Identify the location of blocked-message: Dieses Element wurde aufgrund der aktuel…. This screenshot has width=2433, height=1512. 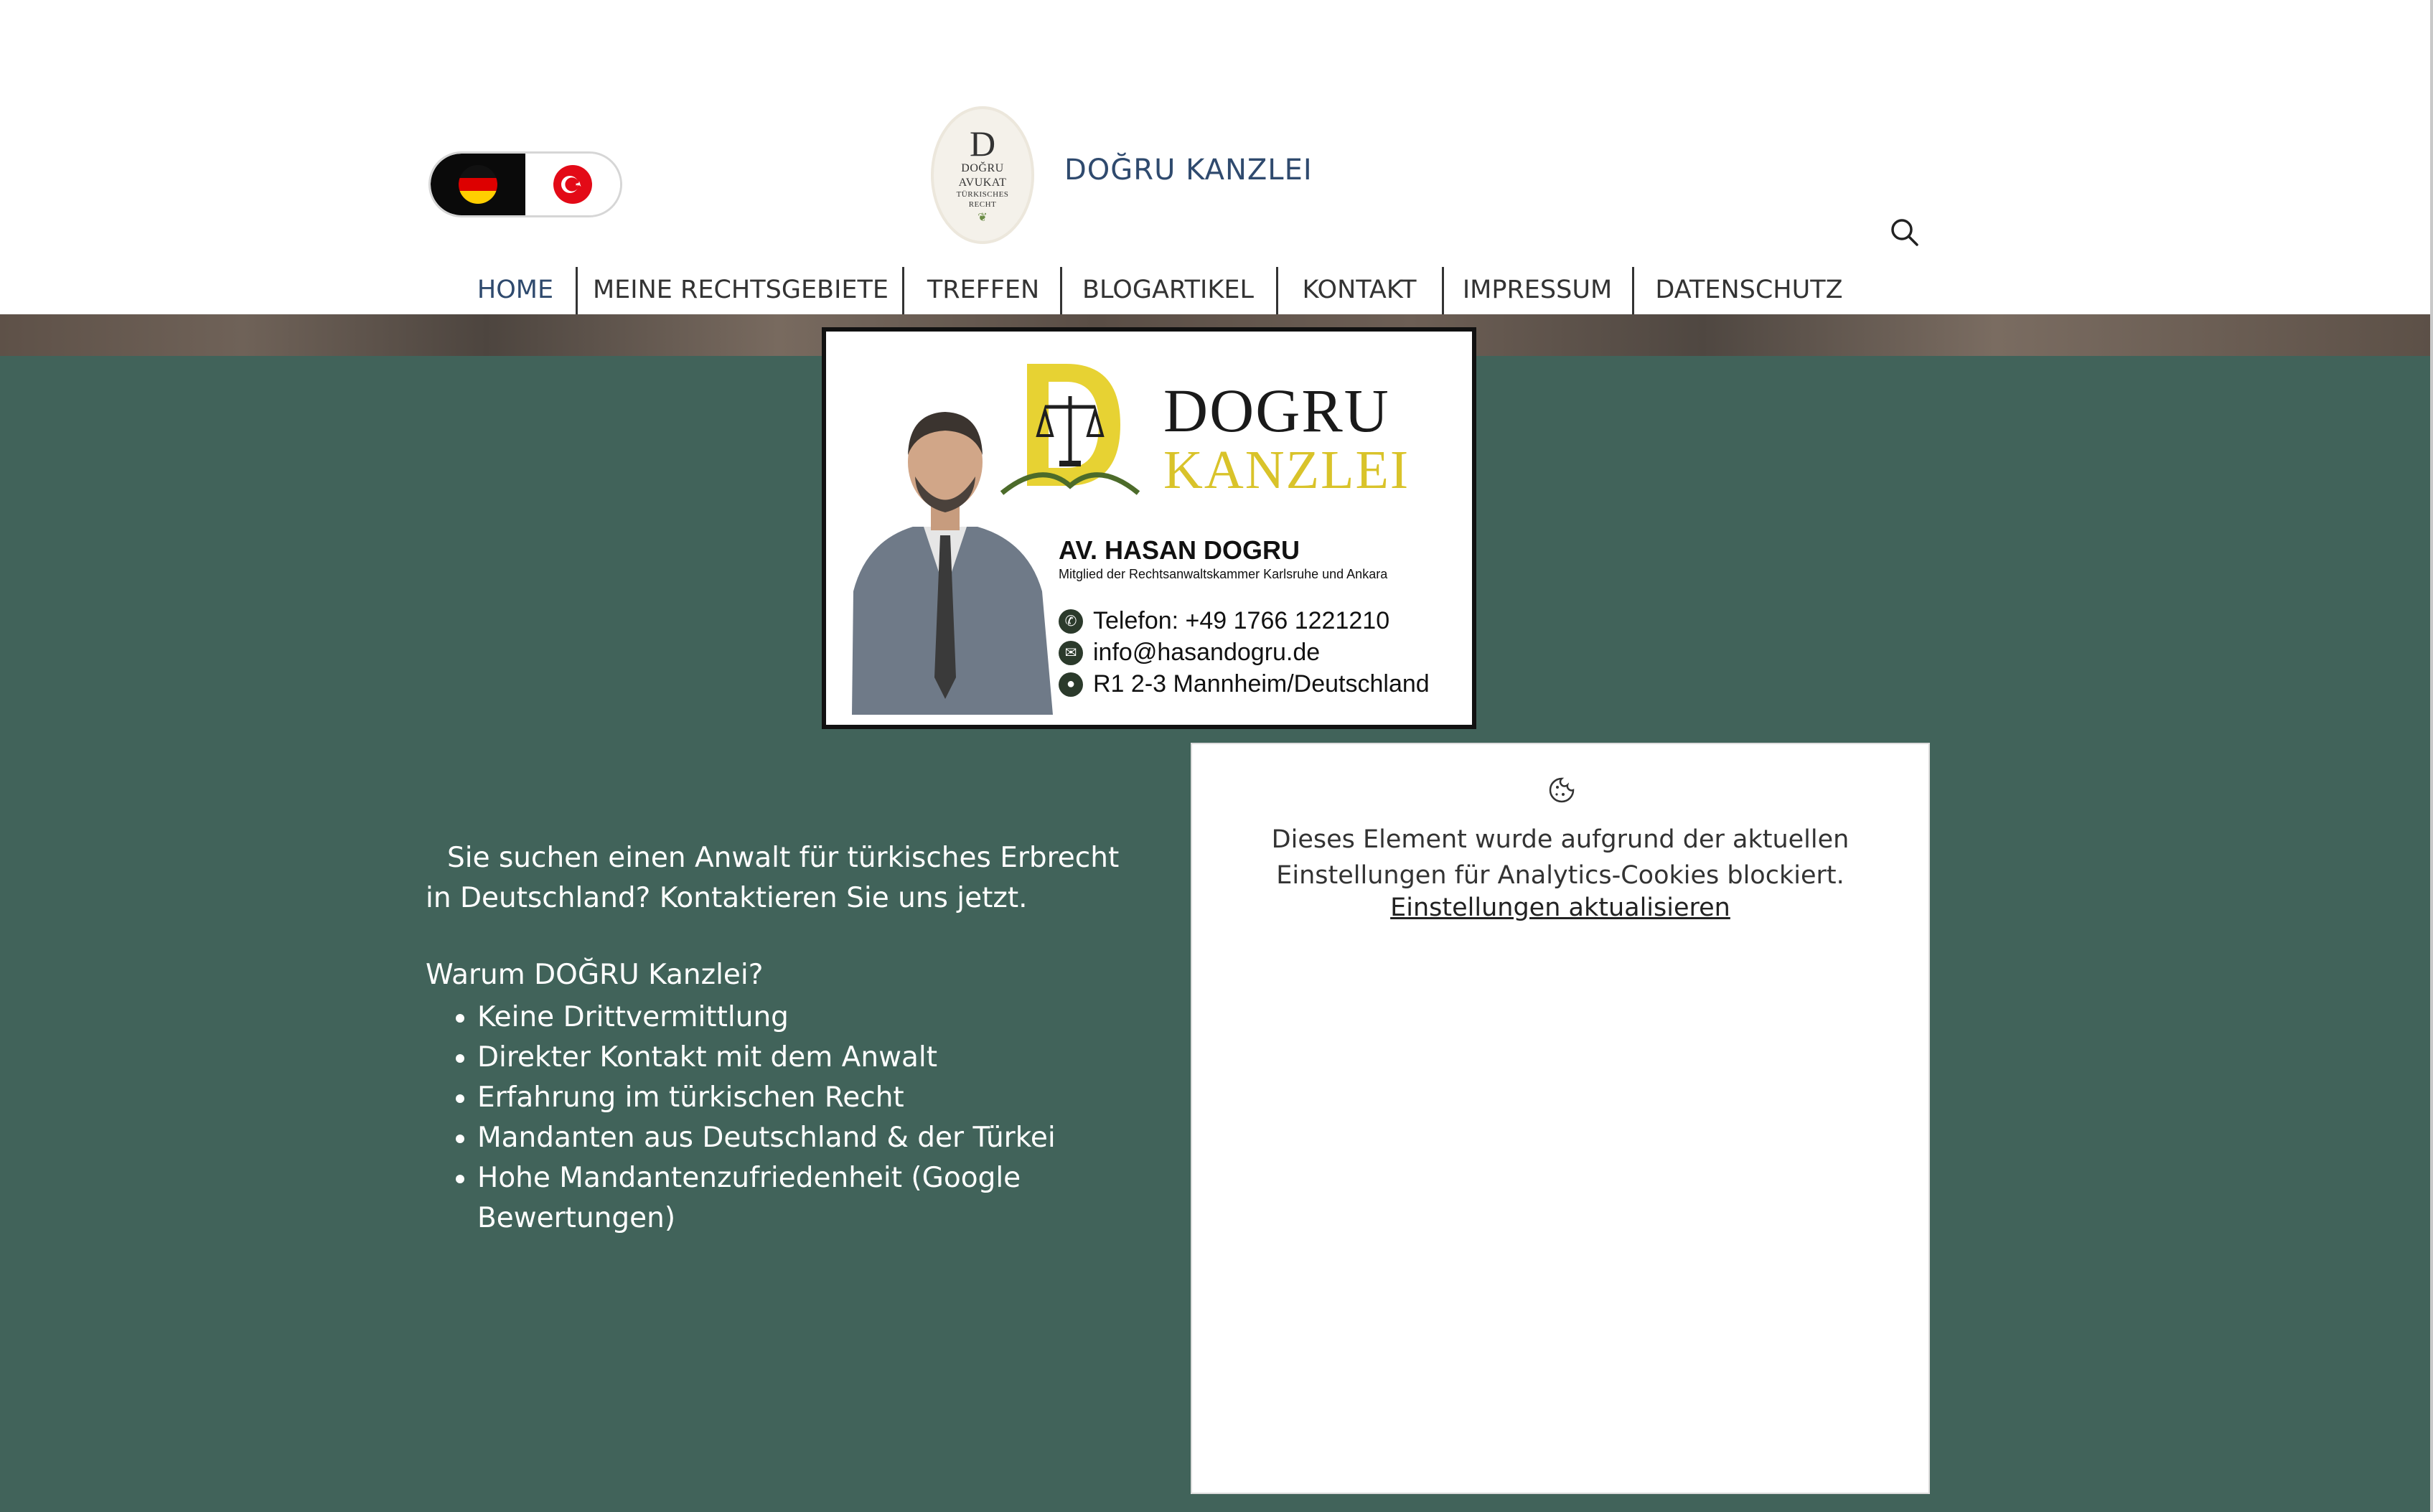
(1560, 858).